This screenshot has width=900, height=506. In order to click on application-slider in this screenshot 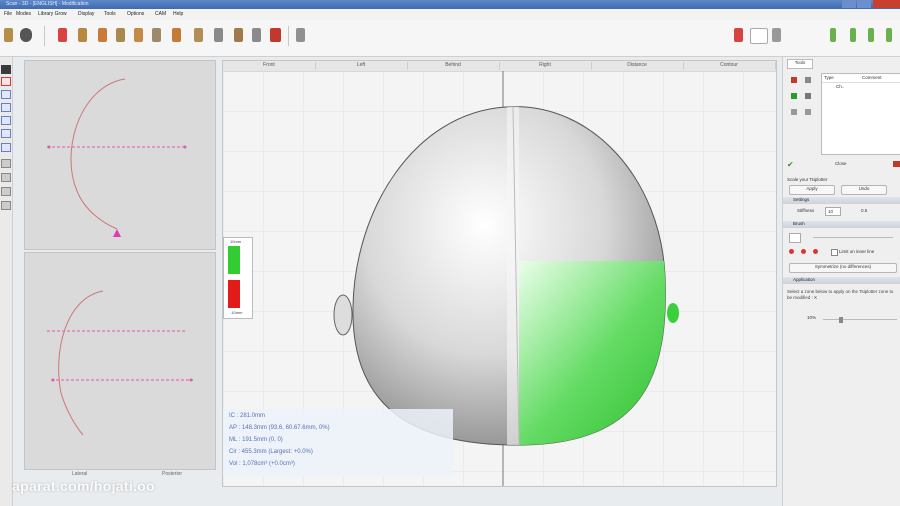, I will do `click(860, 319)`.